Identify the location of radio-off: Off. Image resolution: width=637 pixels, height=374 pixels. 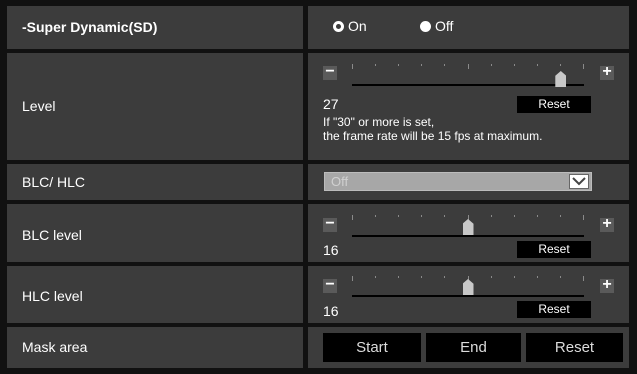
(436, 26).